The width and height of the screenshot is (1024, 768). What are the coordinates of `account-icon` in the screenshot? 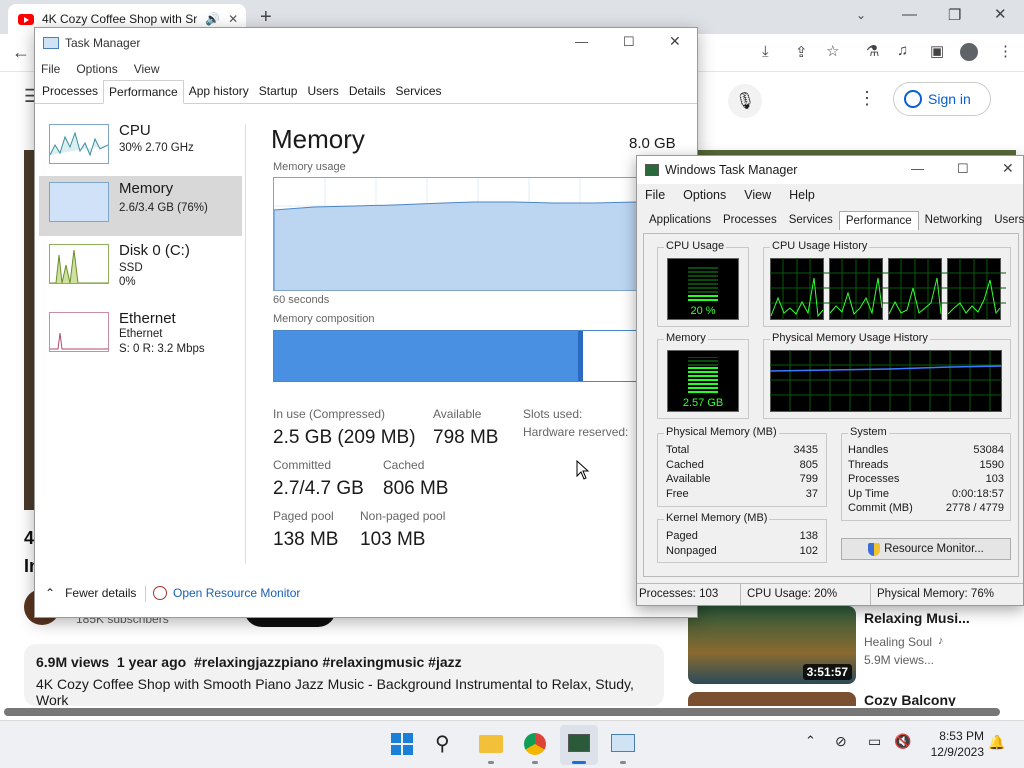 It's located at (913, 99).